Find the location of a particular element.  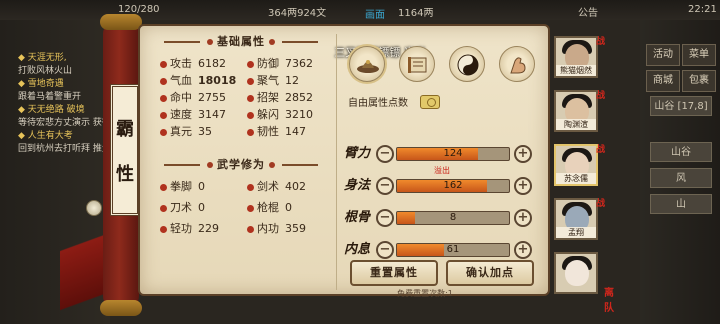

equipment-icons is located at coordinates (442, 64).